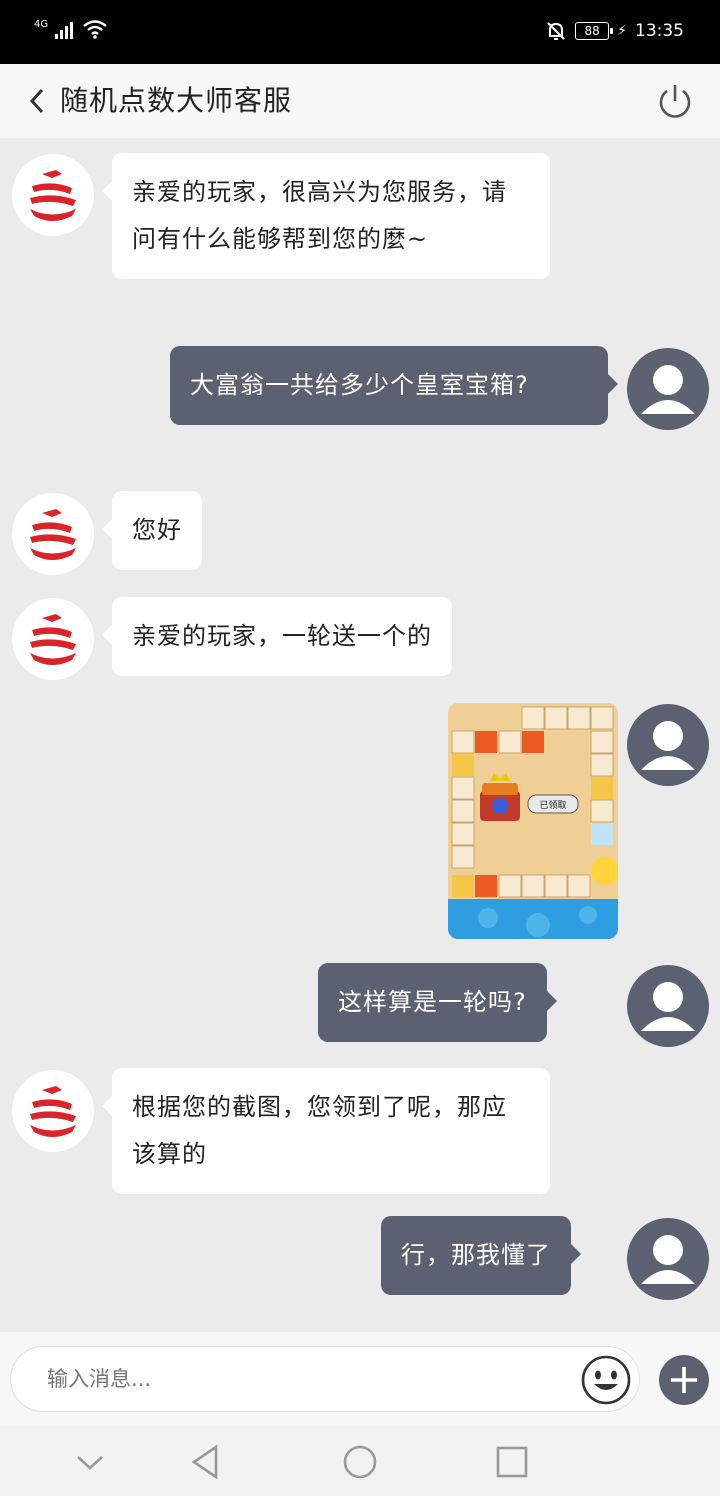  I want to click on battery-icon: 88, so click(594, 31).